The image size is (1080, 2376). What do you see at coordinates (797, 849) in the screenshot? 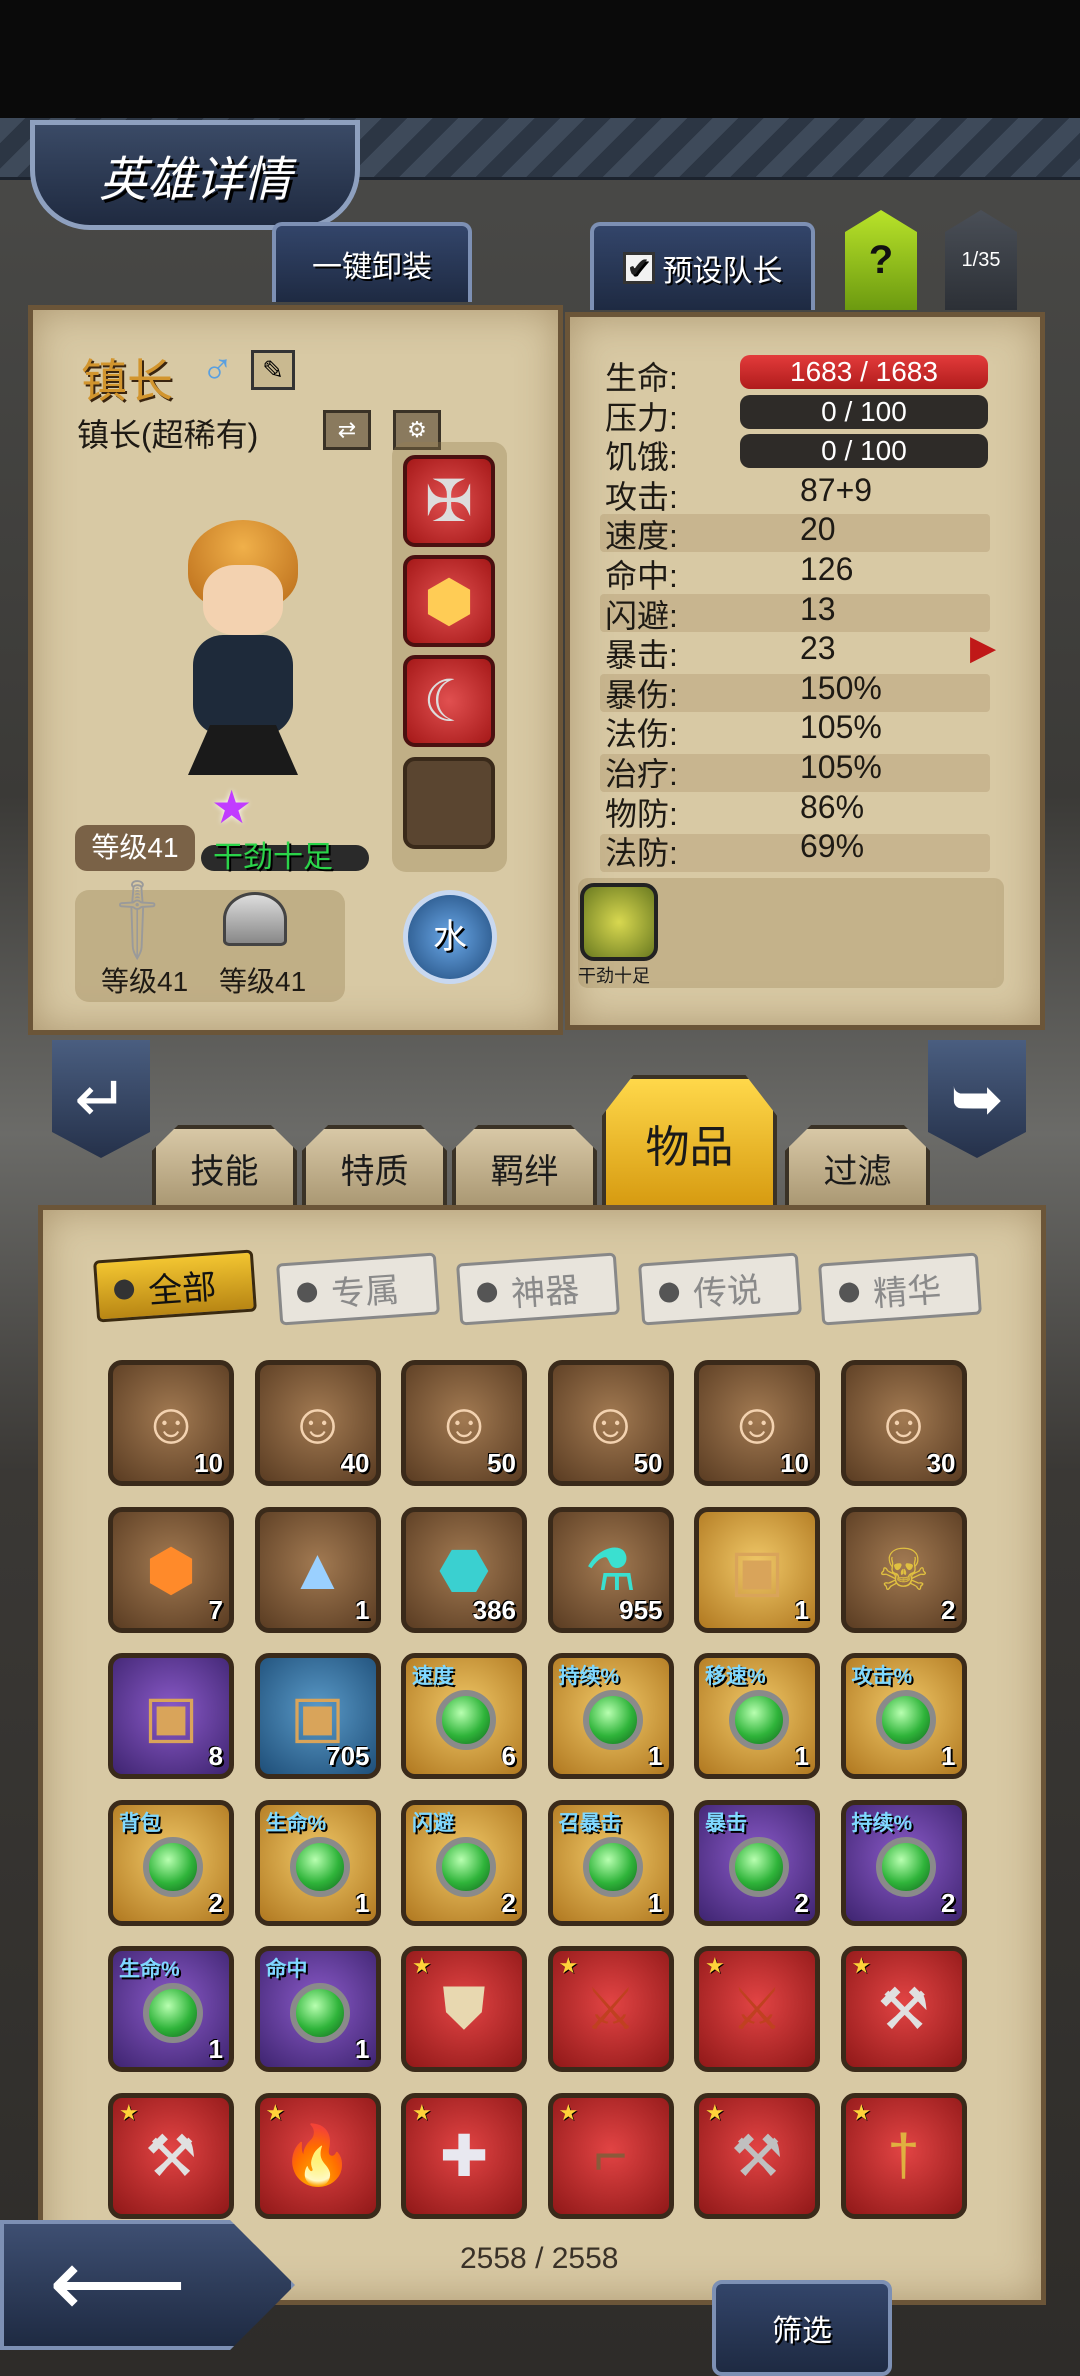
I see `stat-row: 法防: 69%` at bounding box center [797, 849].